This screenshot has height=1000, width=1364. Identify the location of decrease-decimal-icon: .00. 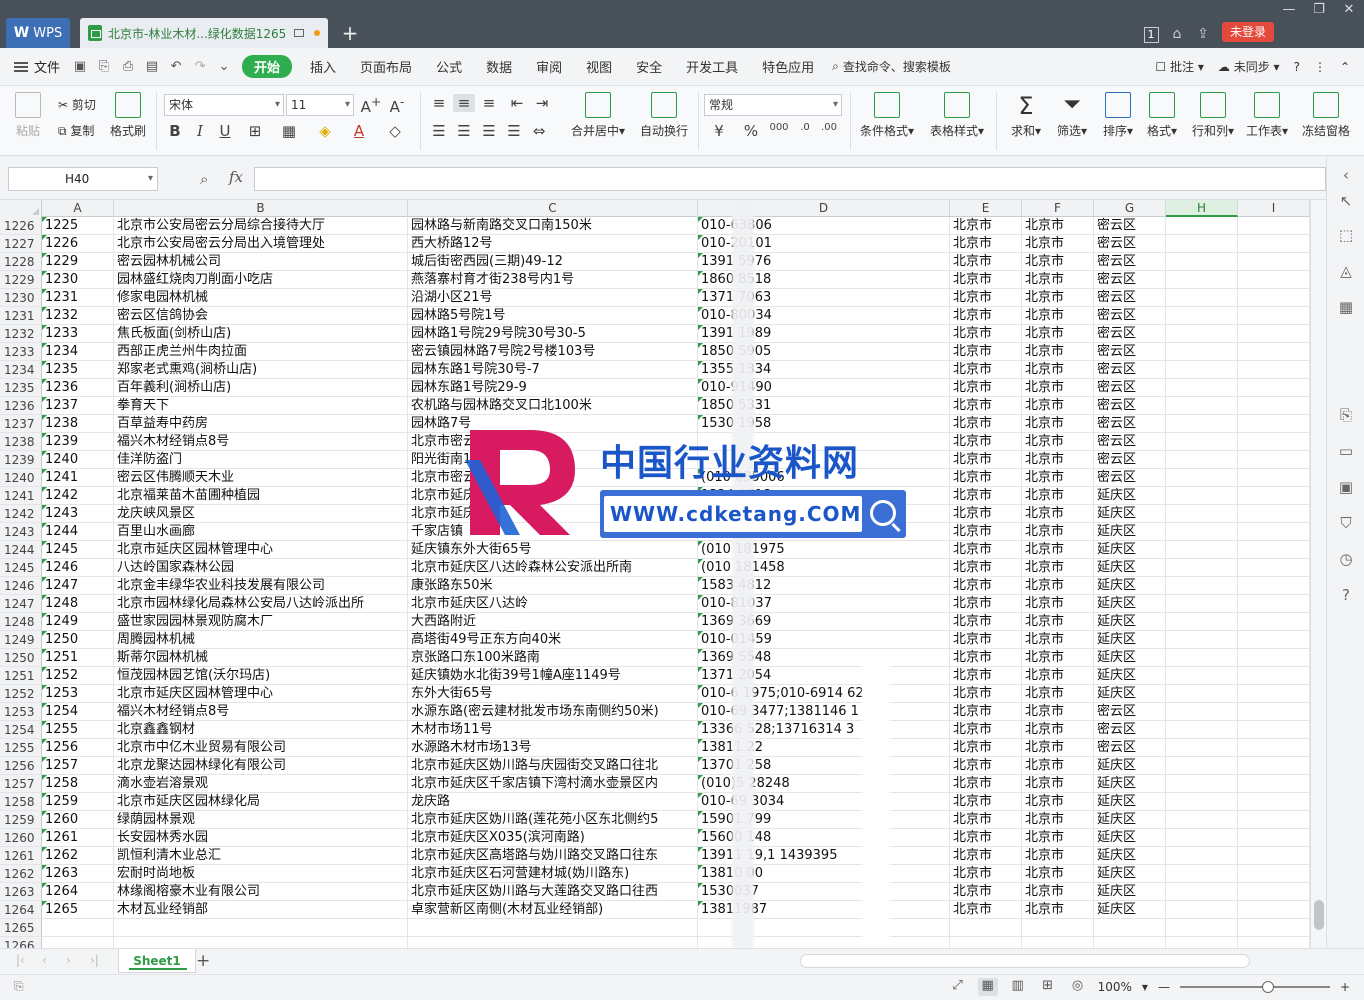
(829, 127).